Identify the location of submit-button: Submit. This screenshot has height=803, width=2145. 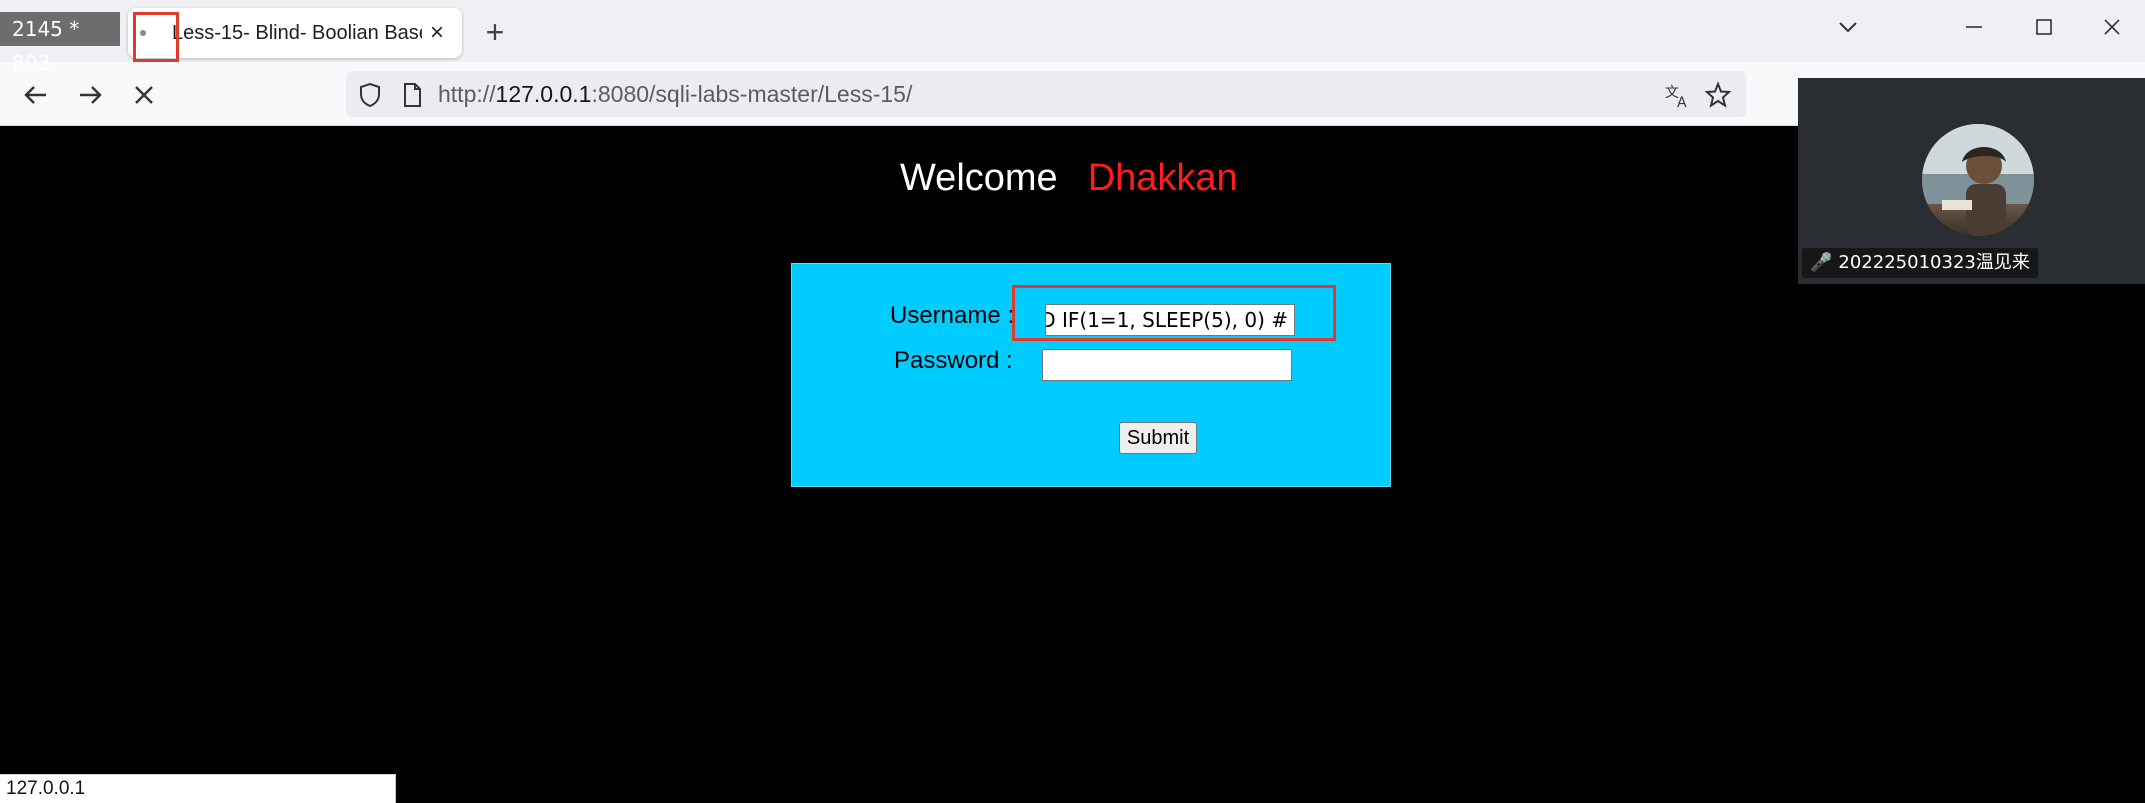
(1158, 438).